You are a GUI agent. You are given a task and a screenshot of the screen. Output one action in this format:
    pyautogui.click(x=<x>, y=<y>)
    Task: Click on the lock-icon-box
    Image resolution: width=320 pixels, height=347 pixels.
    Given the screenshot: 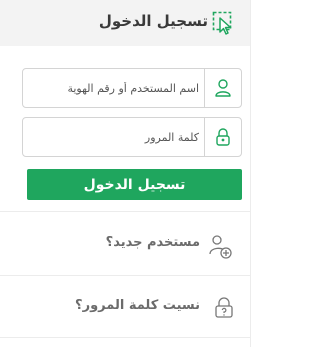 What is the action you would take?
    pyautogui.click(x=222, y=137)
    